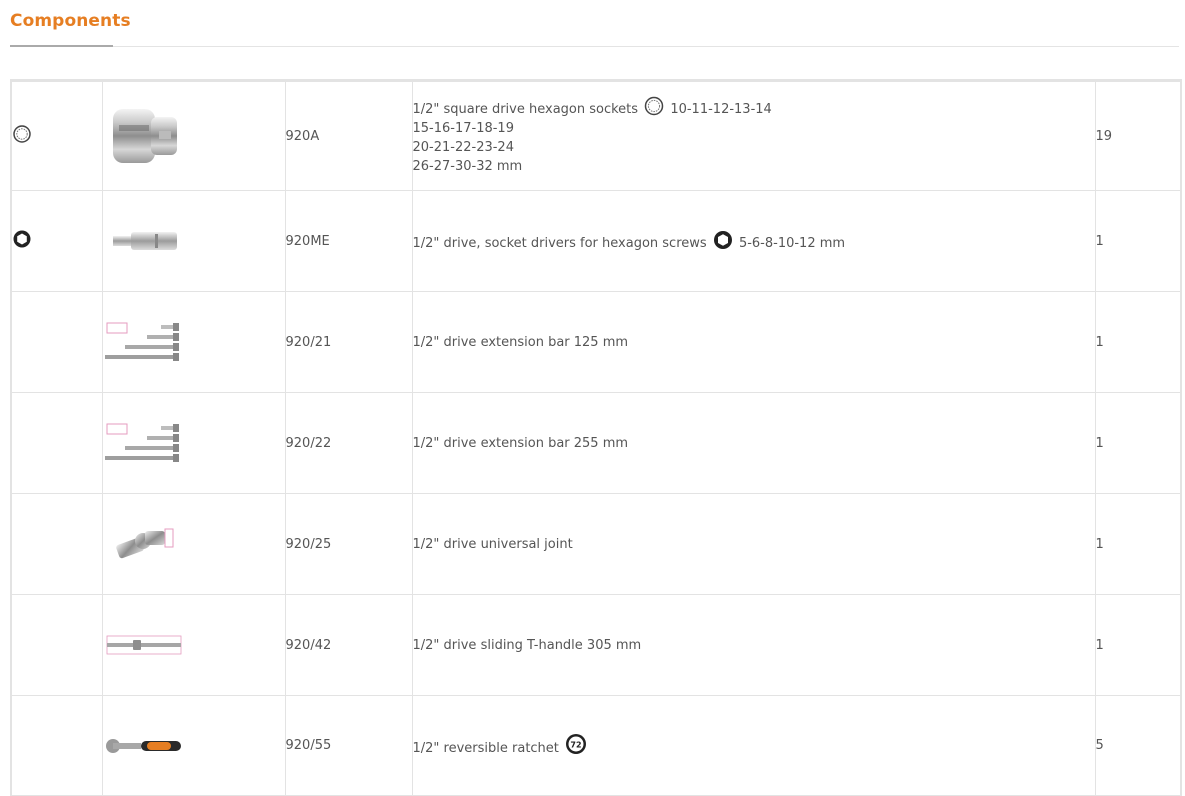  I want to click on table-row: 920/21 1/2" drive extension bar 125 mm 1, so click(596, 342).